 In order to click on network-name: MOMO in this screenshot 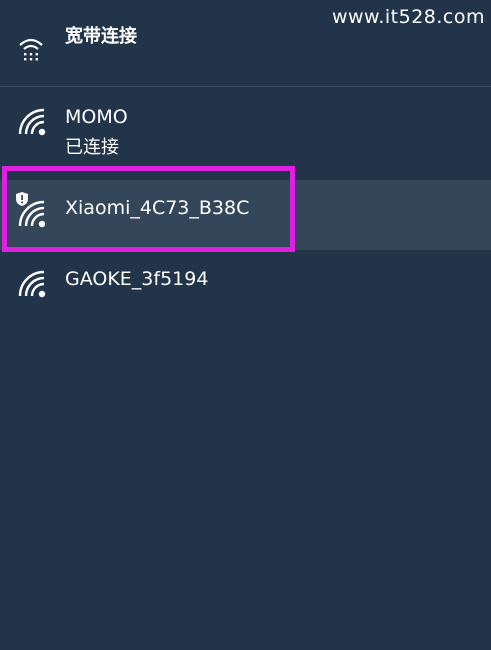, I will do `click(96, 117)`.